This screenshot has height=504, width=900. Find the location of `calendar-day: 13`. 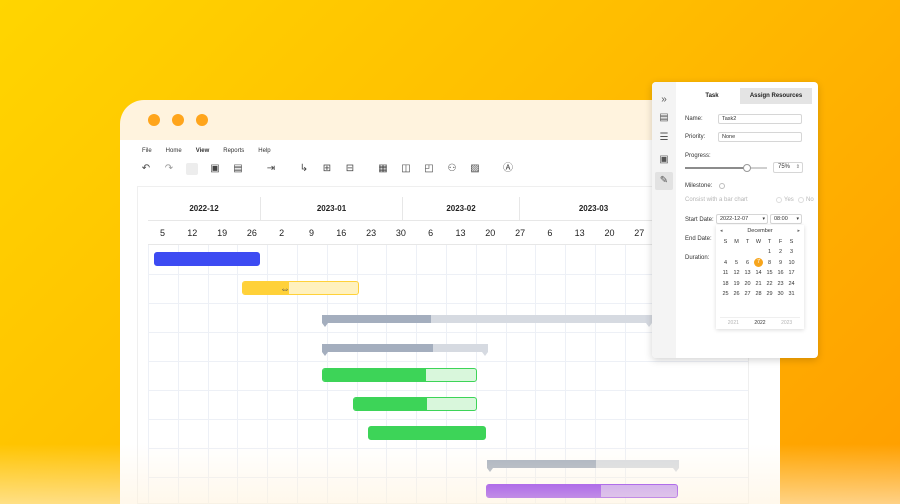

calendar-day: 13 is located at coordinates (747, 273).